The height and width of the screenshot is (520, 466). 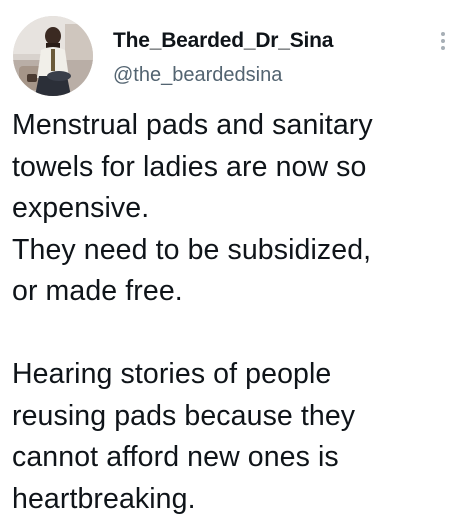 What do you see at coordinates (192, 125) in the screenshot?
I see `tweet-text-line: Menstrual pads and sanitary` at bounding box center [192, 125].